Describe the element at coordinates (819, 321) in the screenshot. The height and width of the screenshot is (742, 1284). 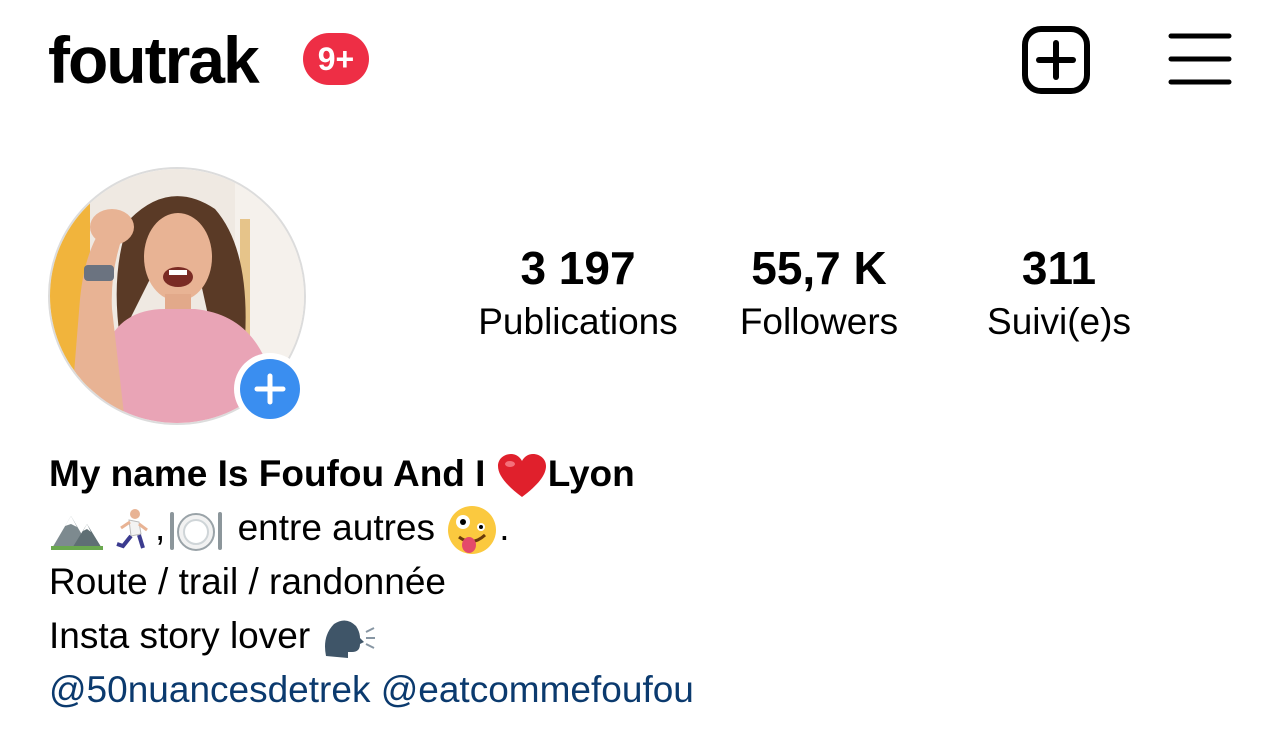
I see `followers-label: Followers` at that location.